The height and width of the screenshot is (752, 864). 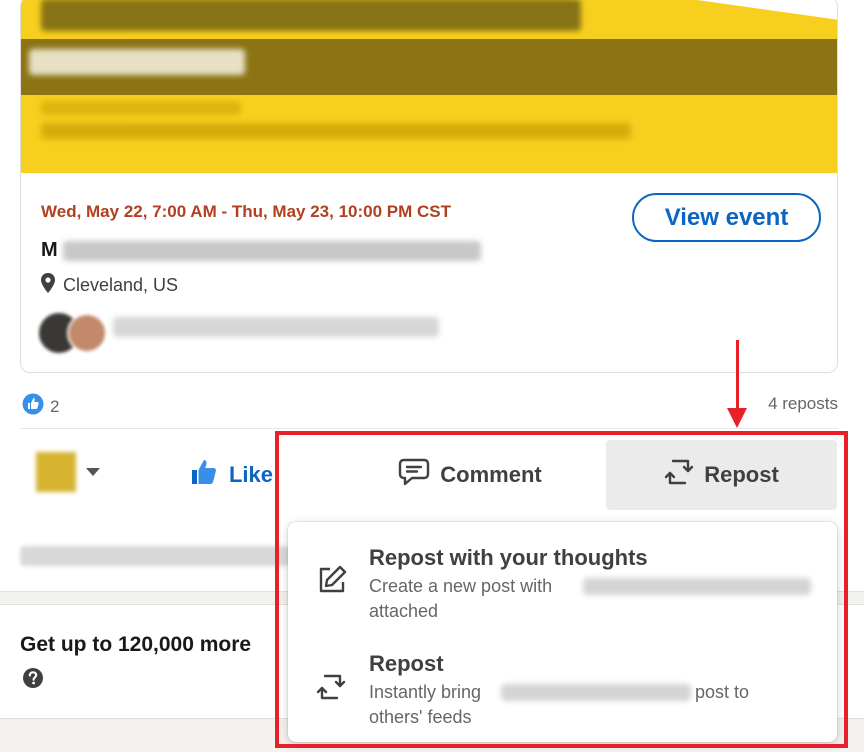 What do you see at coordinates (737, 377) in the screenshot?
I see `annotation-arrow-shaft` at bounding box center [737, 377].